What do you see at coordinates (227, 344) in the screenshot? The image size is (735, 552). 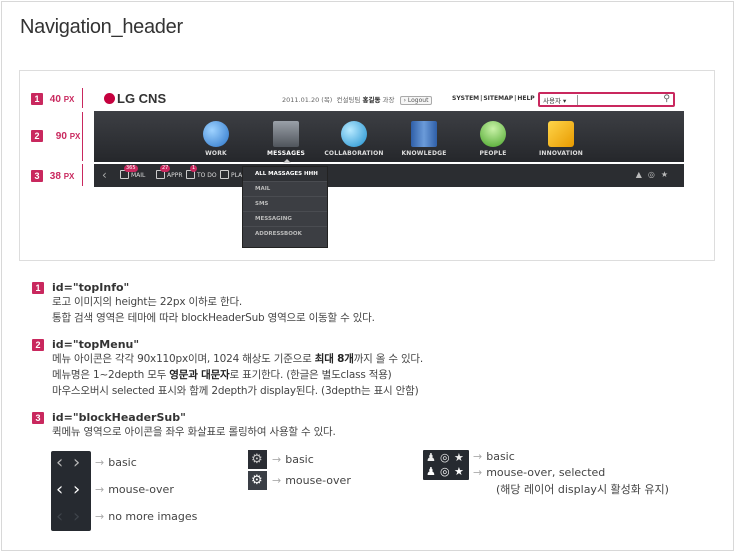 I see `section-heading: 2 id="topMenu"` at bounding box center [227, 344].